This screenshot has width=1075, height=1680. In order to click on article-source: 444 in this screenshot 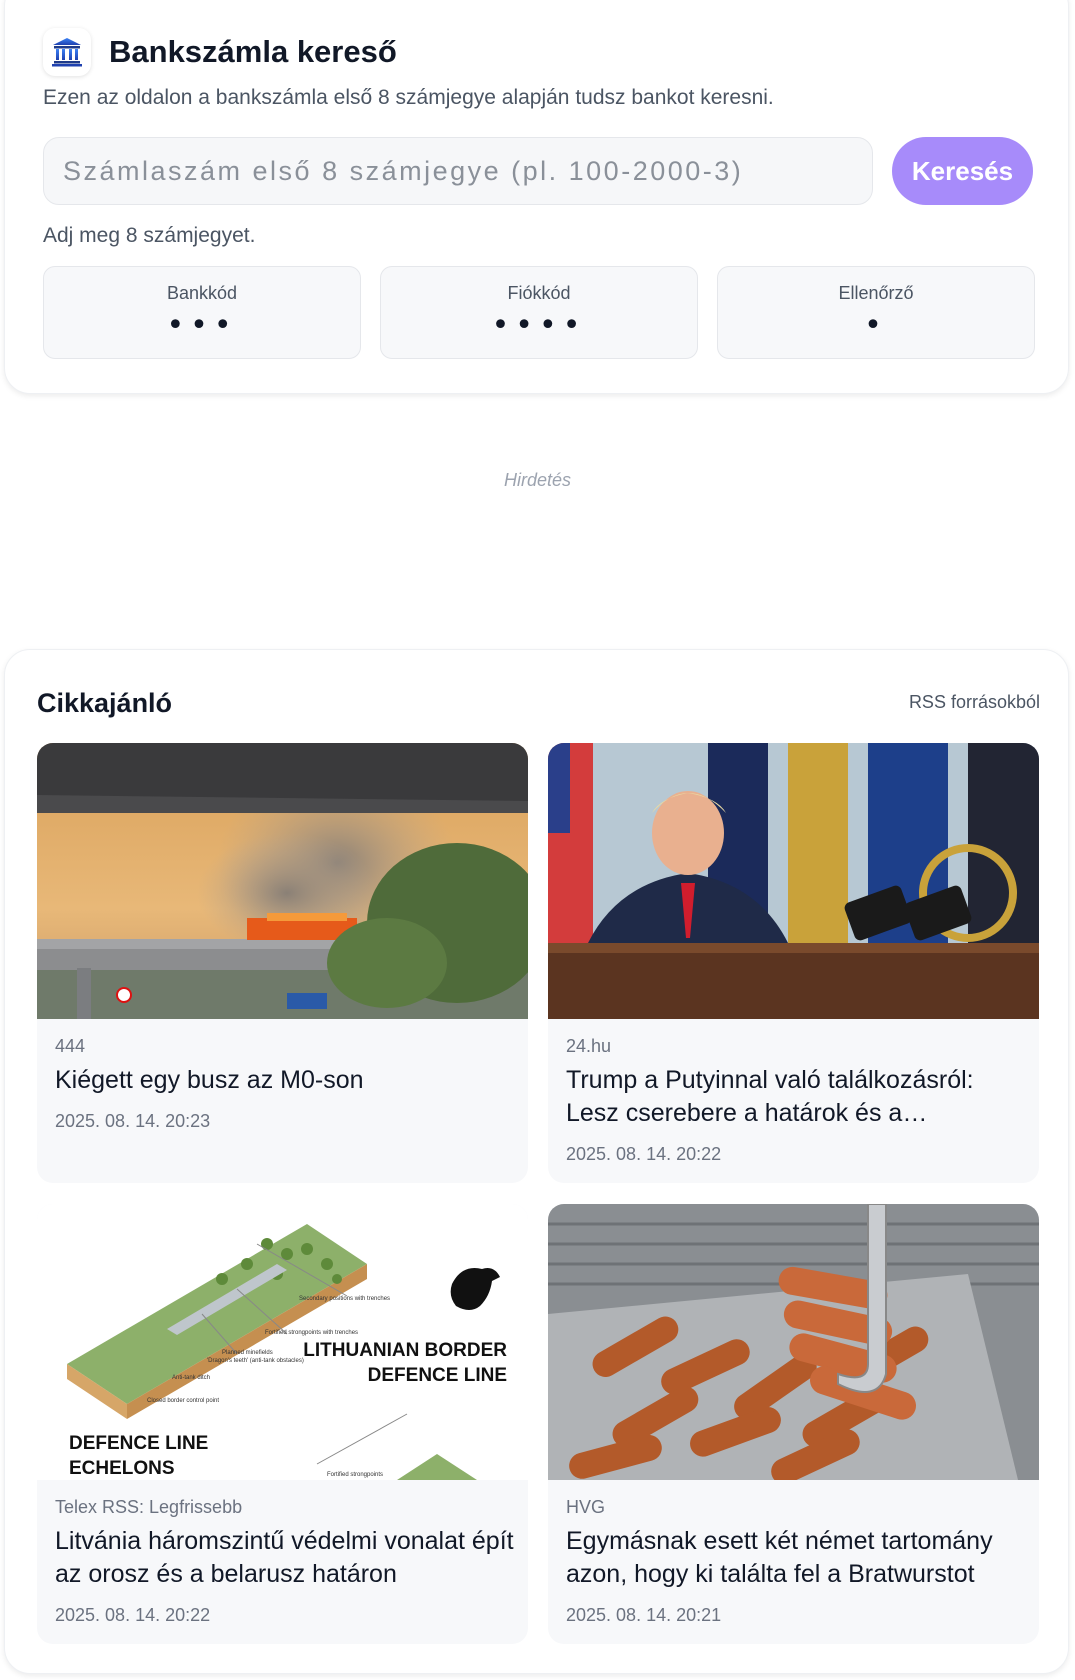, I will do `click(70, 1046)`.